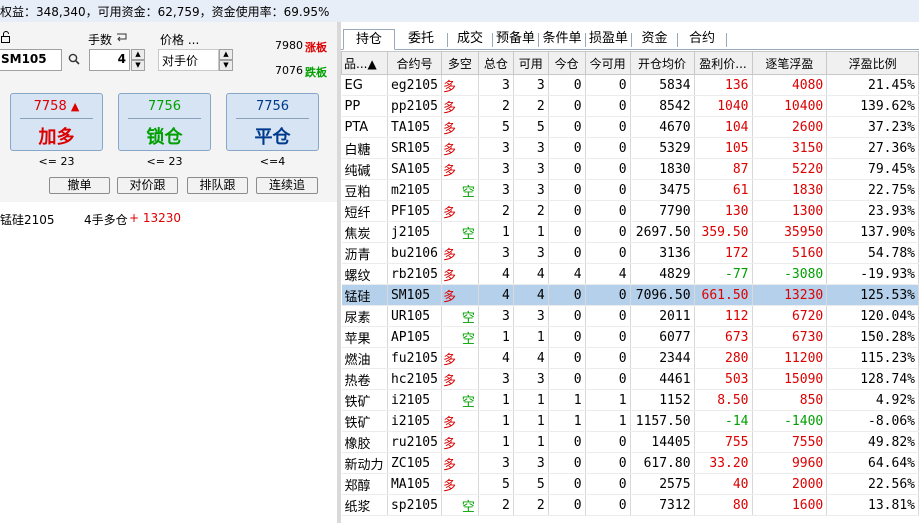 This screenshot has height=523, width=919. What do you see at coordinates (316, 47) in the screenshot?
I see `limit-up-label: 涨板` at bounding box center [316, 47].